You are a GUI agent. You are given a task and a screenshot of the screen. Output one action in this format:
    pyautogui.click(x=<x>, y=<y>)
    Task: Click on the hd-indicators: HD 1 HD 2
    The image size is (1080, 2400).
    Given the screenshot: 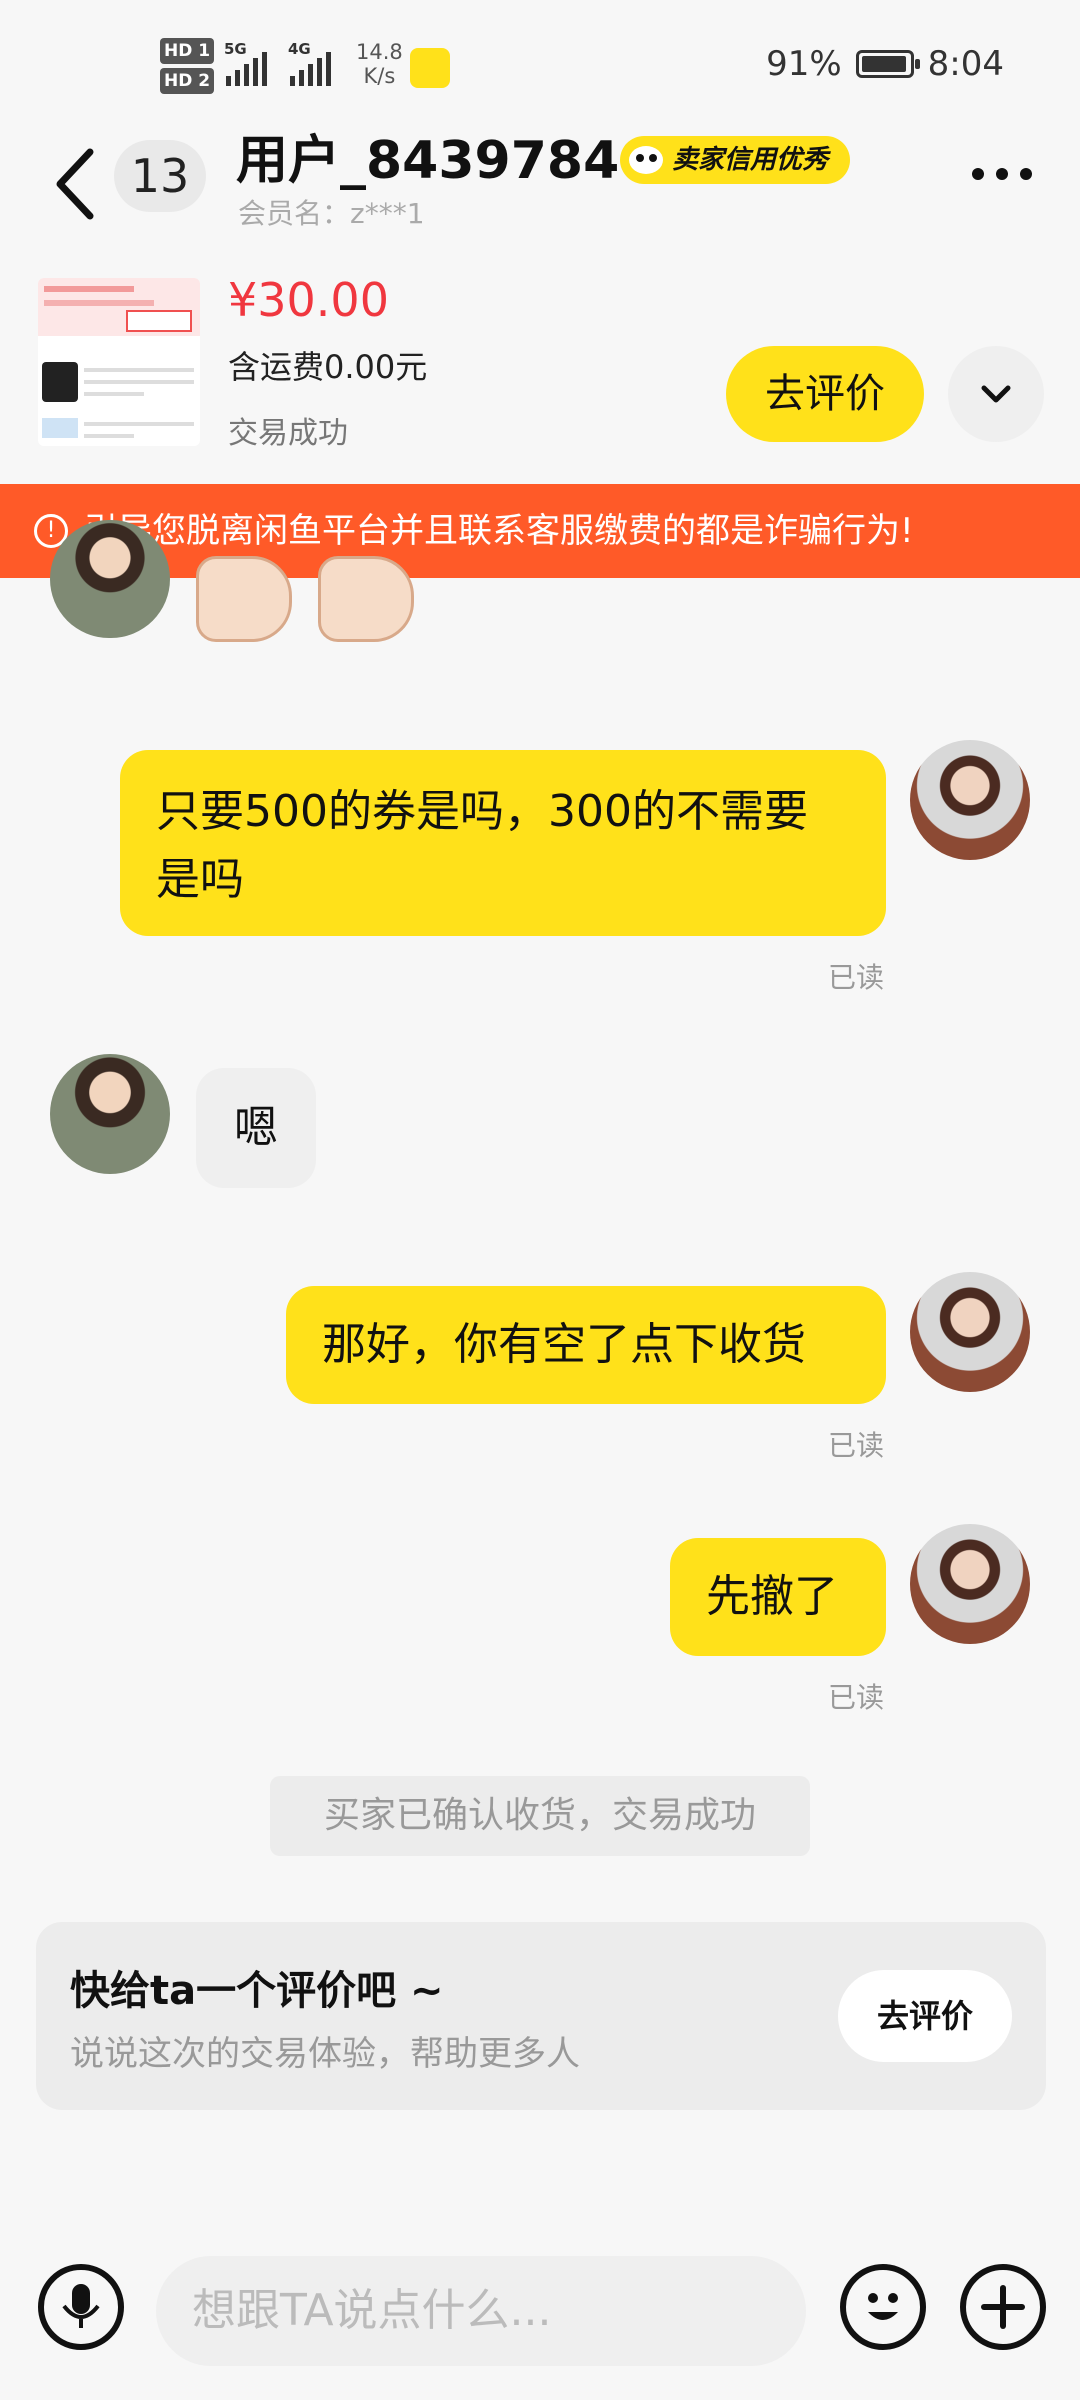 What is the action you would take?
    pyautogui.click(x=187, y=68)
    